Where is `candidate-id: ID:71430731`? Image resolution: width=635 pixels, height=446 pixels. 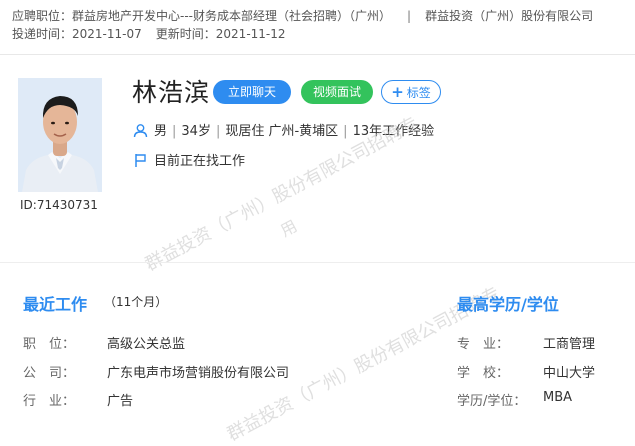
candidate-id: ID:71430731 is located at coordinates (59, 205).